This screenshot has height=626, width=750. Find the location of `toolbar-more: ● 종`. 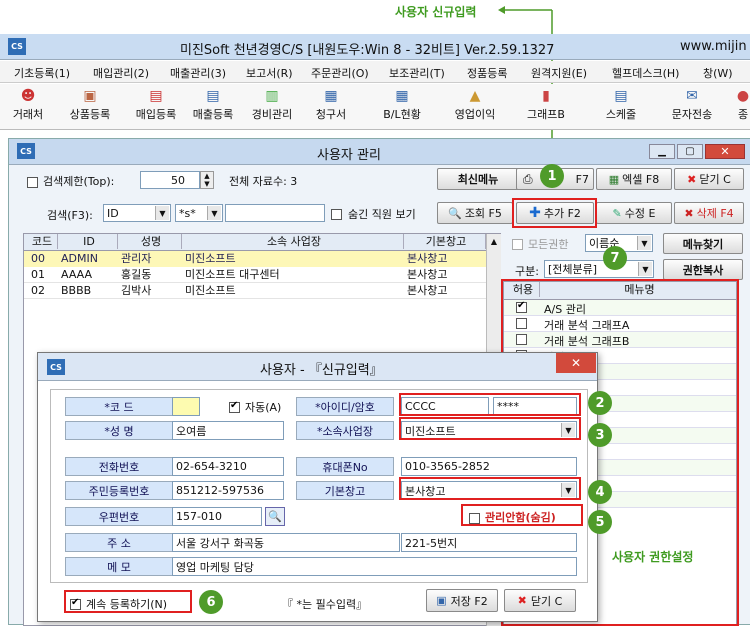

toolbar-more: ● 종 is located at coordinates (743, 105).